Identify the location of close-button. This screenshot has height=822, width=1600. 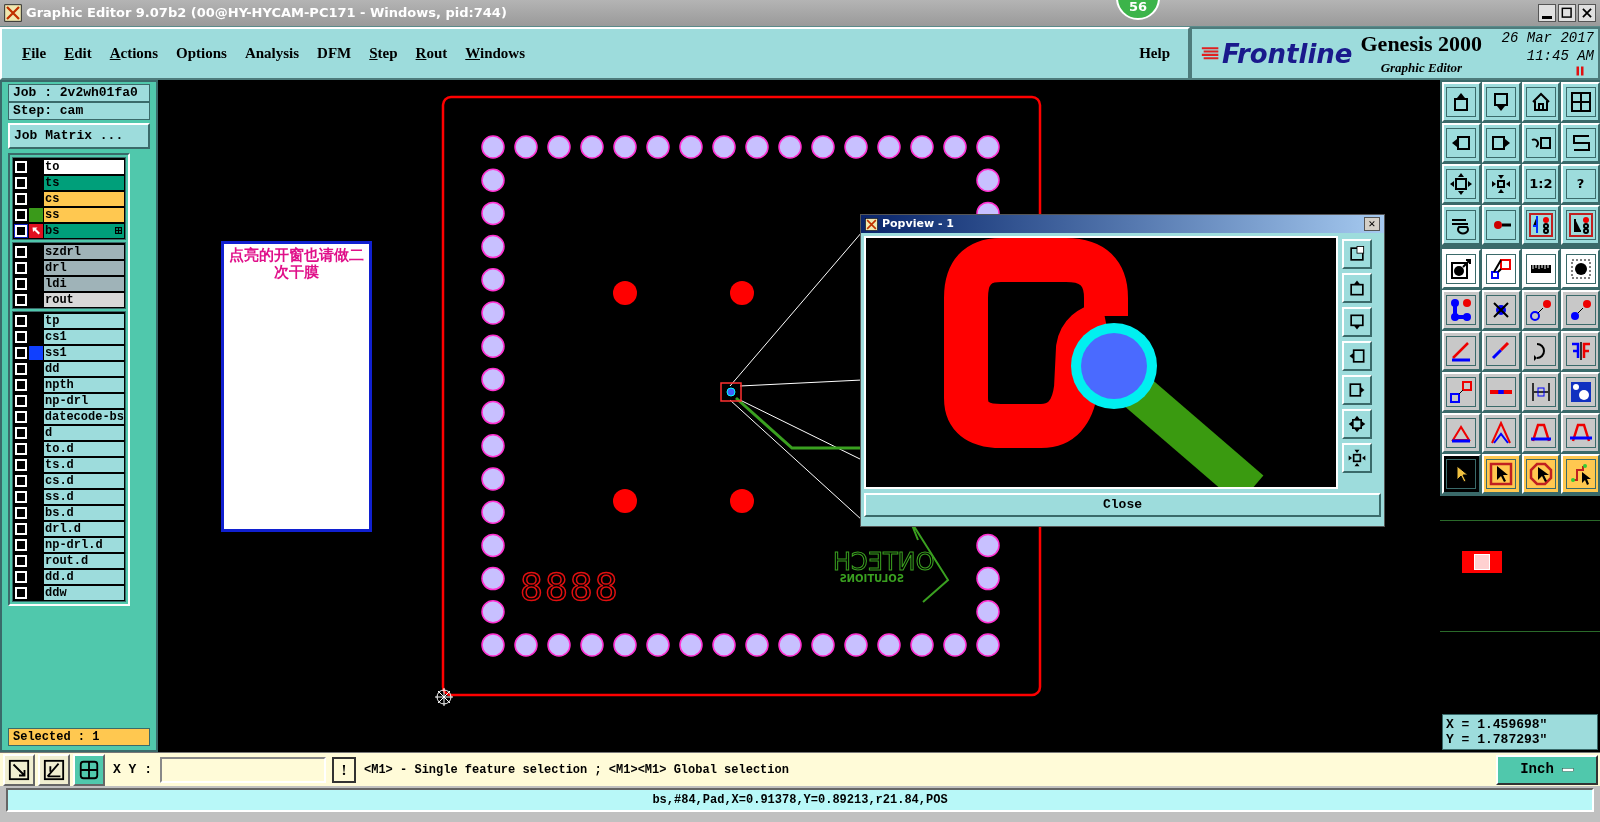
(1587, 13).